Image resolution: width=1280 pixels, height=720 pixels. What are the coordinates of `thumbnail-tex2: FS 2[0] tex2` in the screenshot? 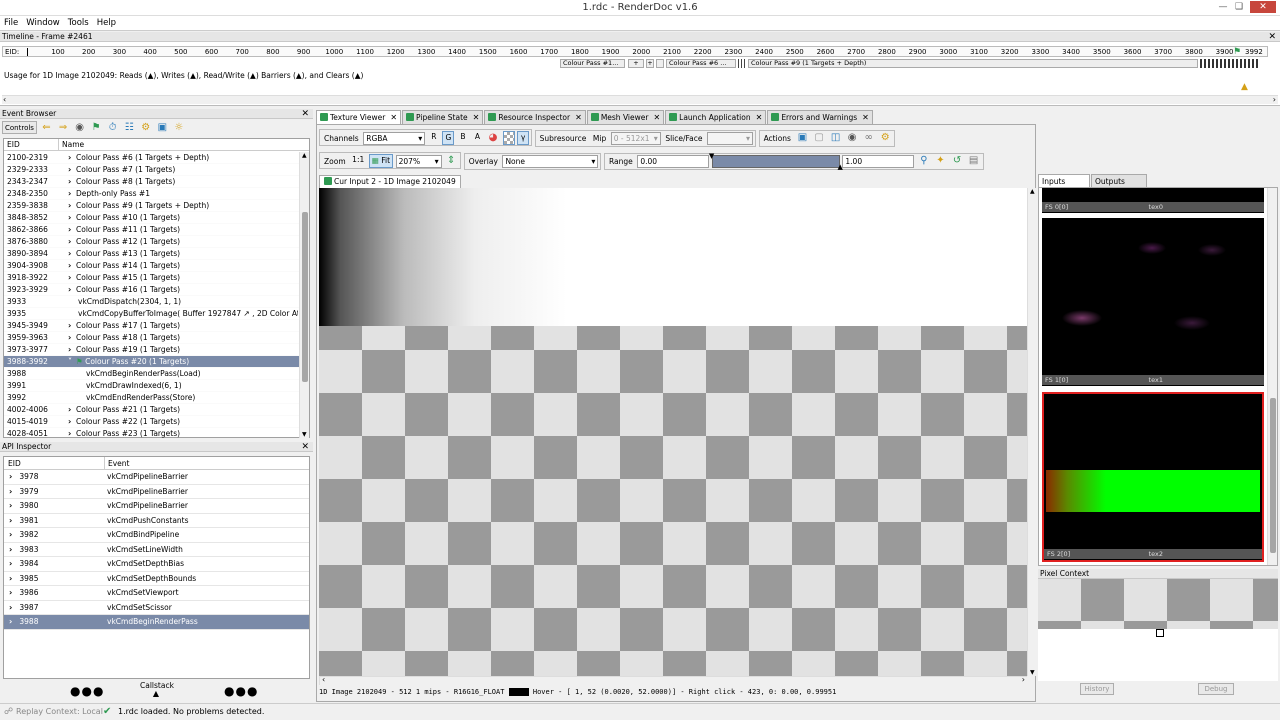 It's located at (1153, 477).